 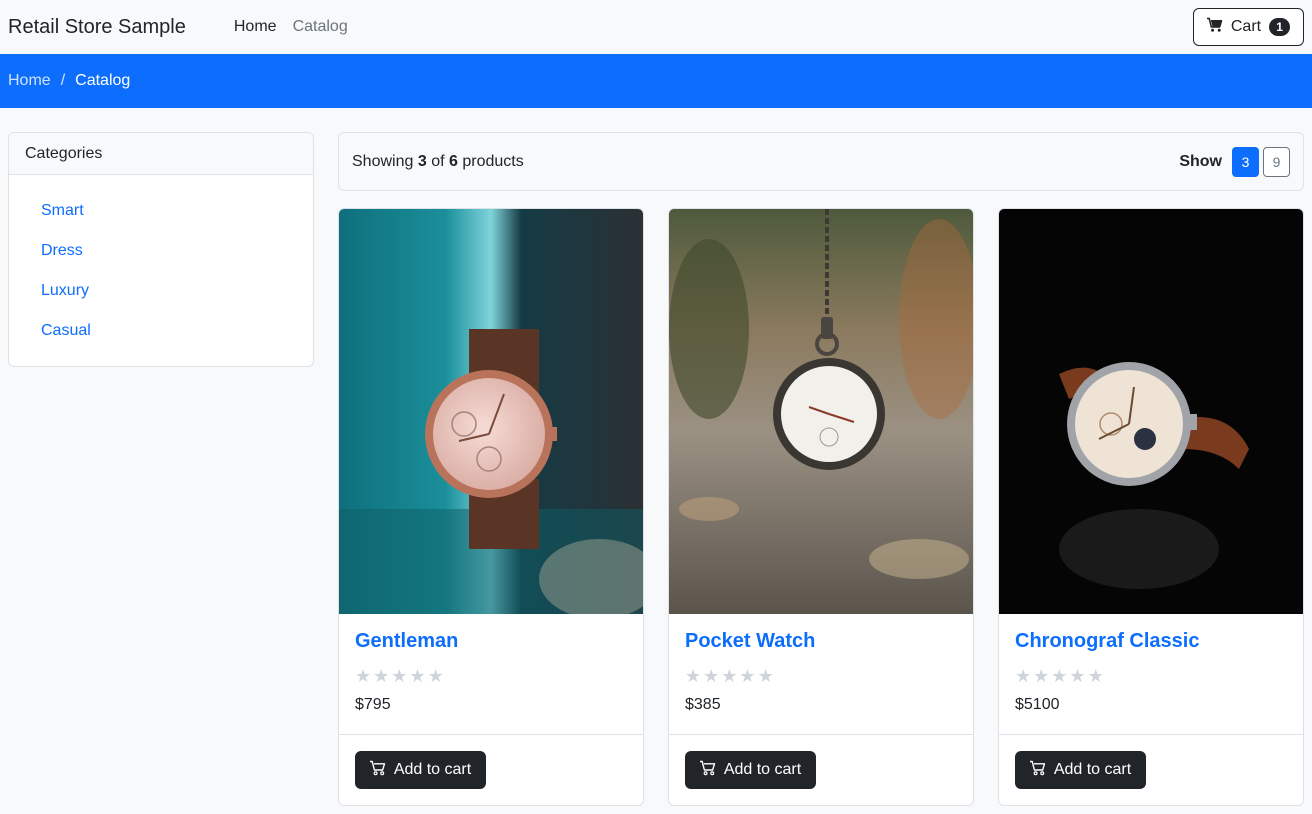 I want to click on product-price: $795, so click(x=373, y=704).